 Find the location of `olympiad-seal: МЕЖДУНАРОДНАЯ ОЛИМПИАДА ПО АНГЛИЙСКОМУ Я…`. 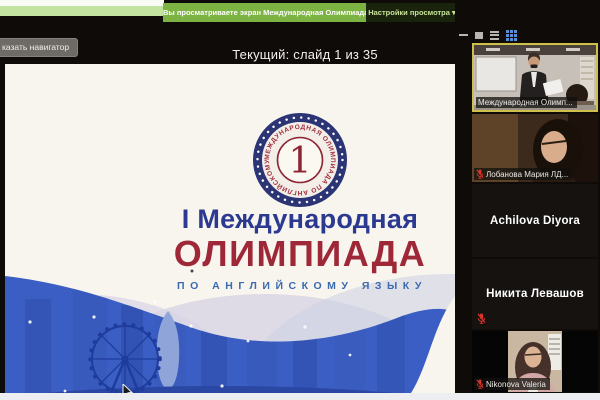

olympiad-seal: МЕЖДУНАРОДНАЯ ОЛИМПИАДА ПО АНГЛИЙСКОМУ Я… is located at coordinates (299, 159).